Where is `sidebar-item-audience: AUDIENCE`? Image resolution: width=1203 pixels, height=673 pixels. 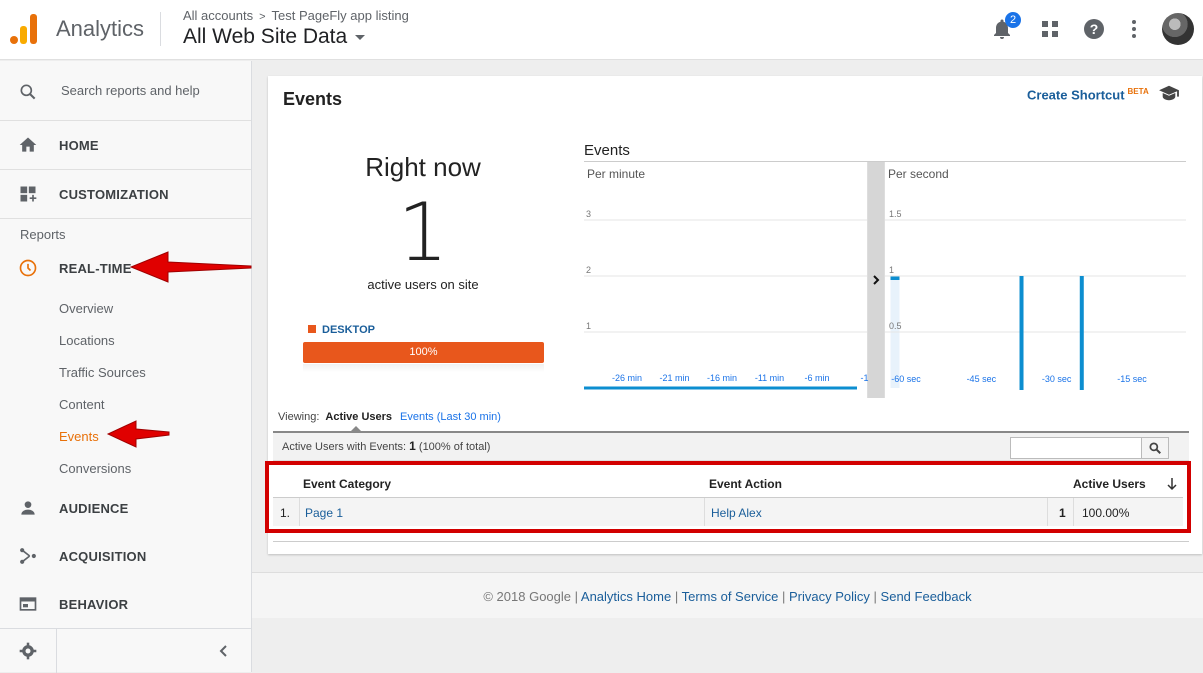 sidebar-item-audience: AUDIENCE is located at coordinates (125, 509).